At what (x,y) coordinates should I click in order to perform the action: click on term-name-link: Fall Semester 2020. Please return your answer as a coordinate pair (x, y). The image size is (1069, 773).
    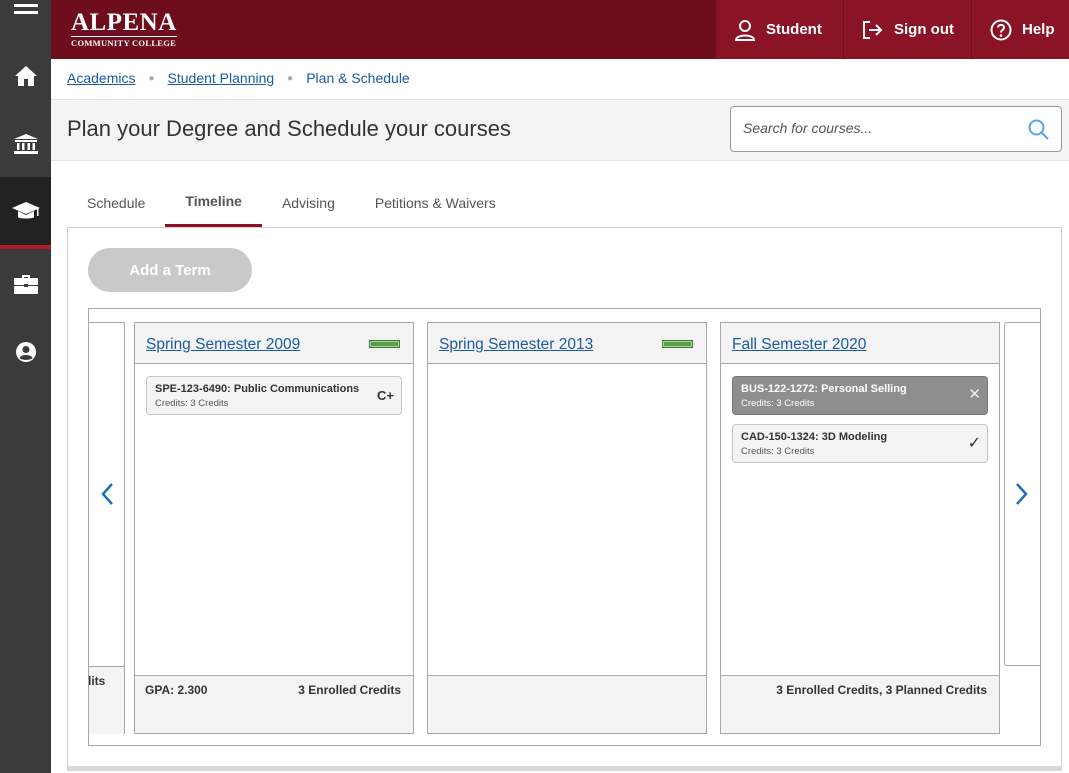
    Looking at the image, I should click on (799, 345).